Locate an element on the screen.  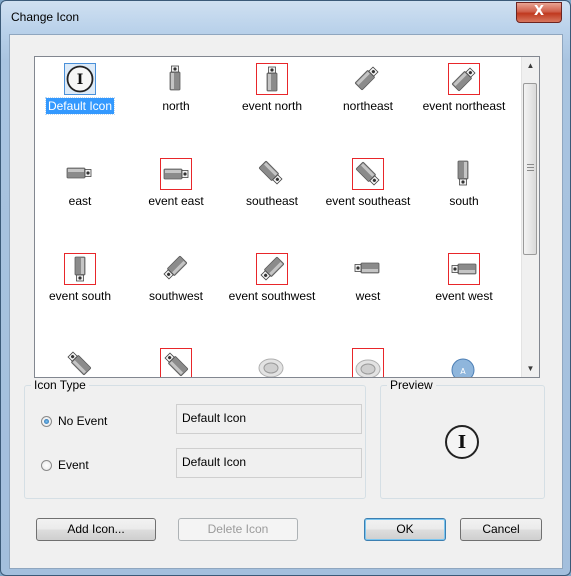
icon-list-item: event south is located at coordinates (80, 292).